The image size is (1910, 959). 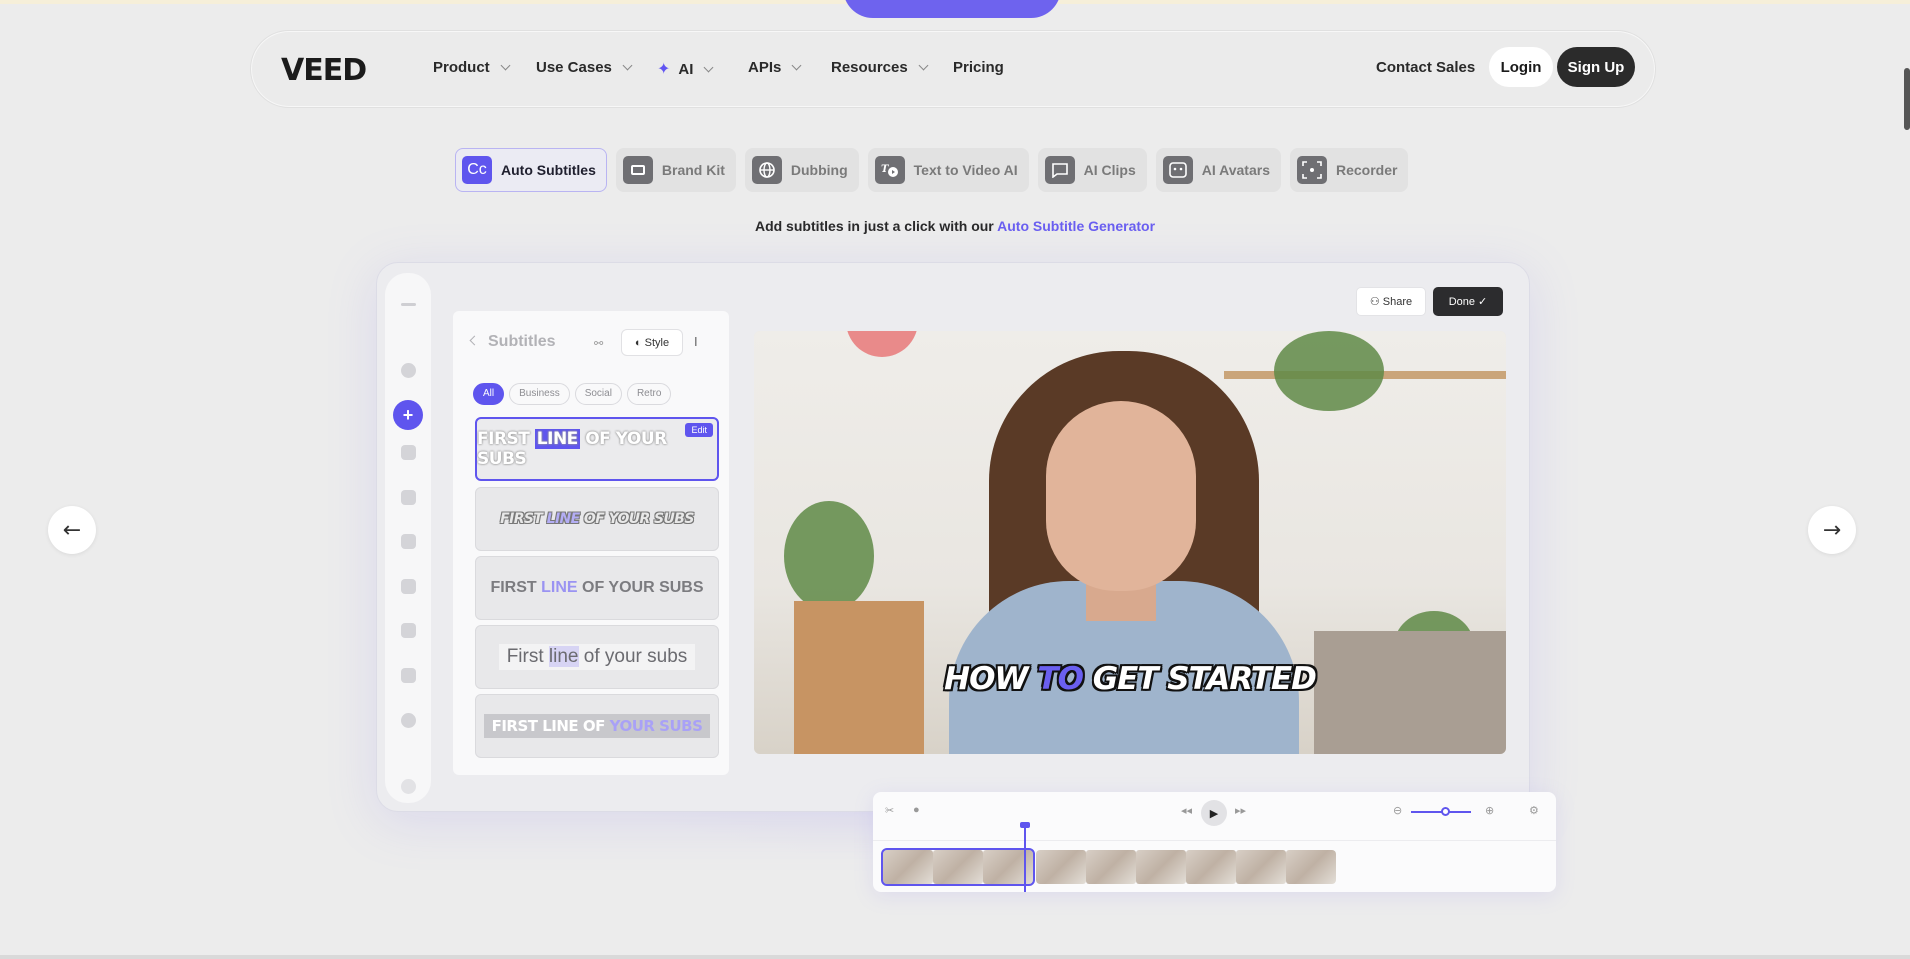 I want to click on palette-icon: ◐, so click(x=639, y=342).